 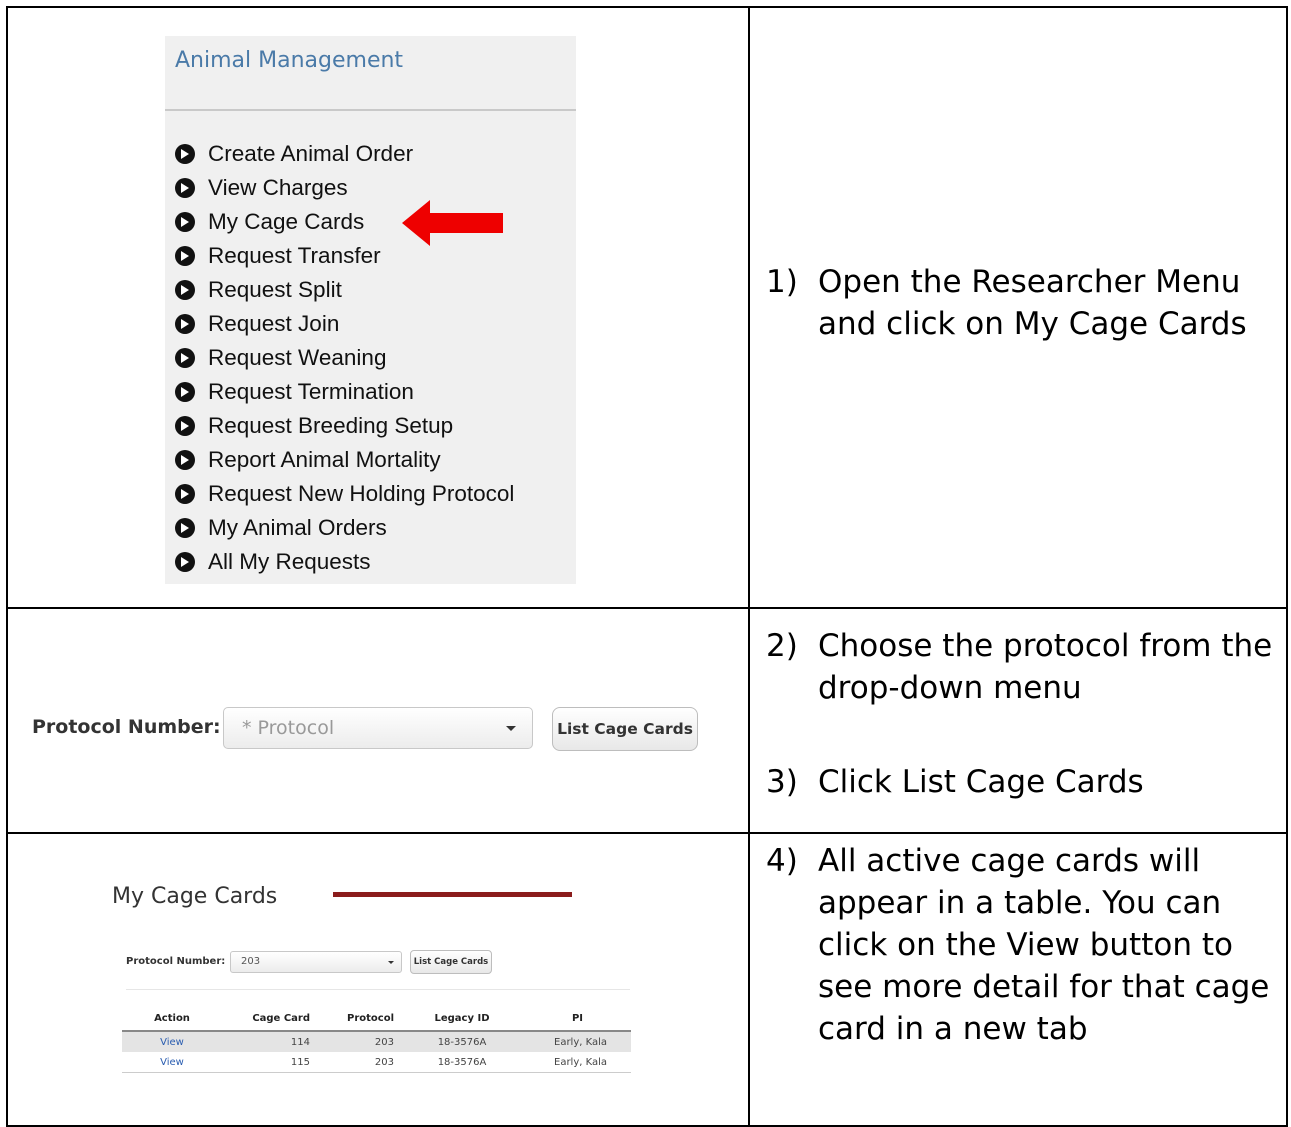 I want to click on menu-item-request-join: Request Join, so click(x=344, y=324).